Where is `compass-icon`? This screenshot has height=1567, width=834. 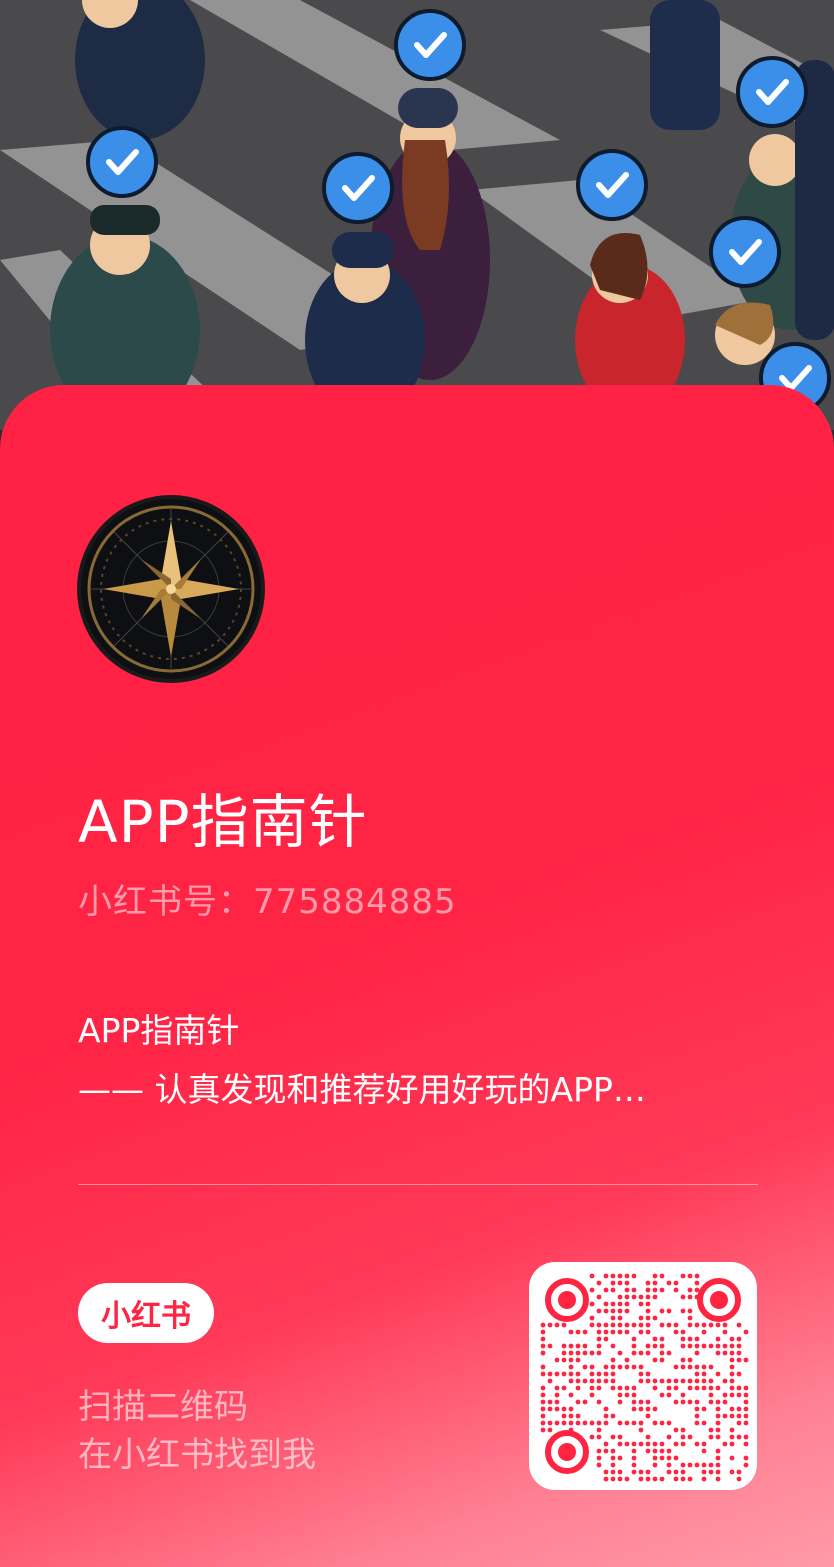 compass-icon is located at coordinates (171, 589).